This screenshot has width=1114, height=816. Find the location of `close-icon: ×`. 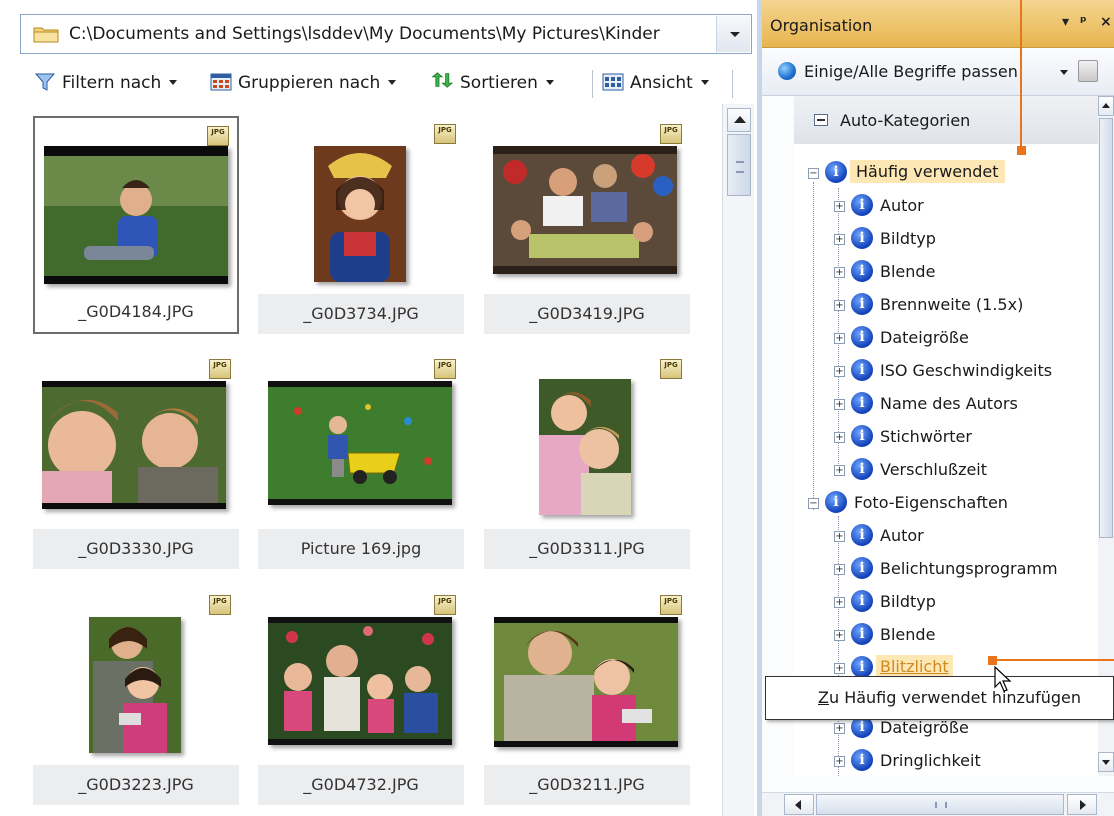

close-icon: × is located at coordinates (1106, 22).